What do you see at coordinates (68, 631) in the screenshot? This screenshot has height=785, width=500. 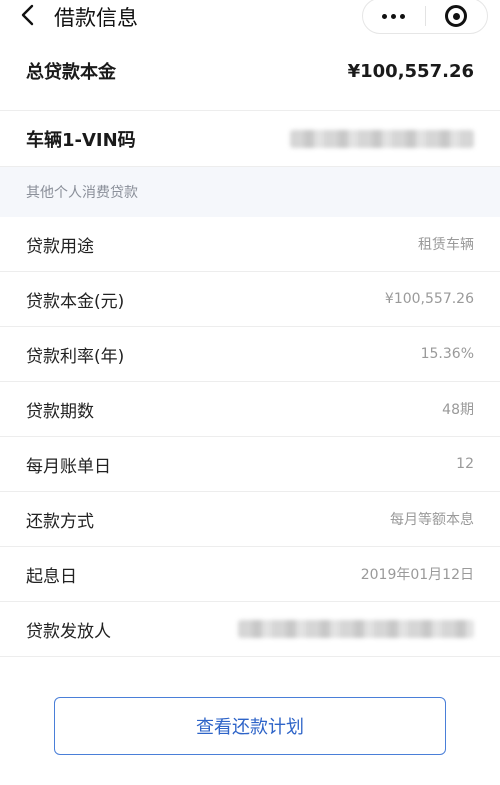 I see `row-label: 贷款发放人` at bounding box center [68, 631].